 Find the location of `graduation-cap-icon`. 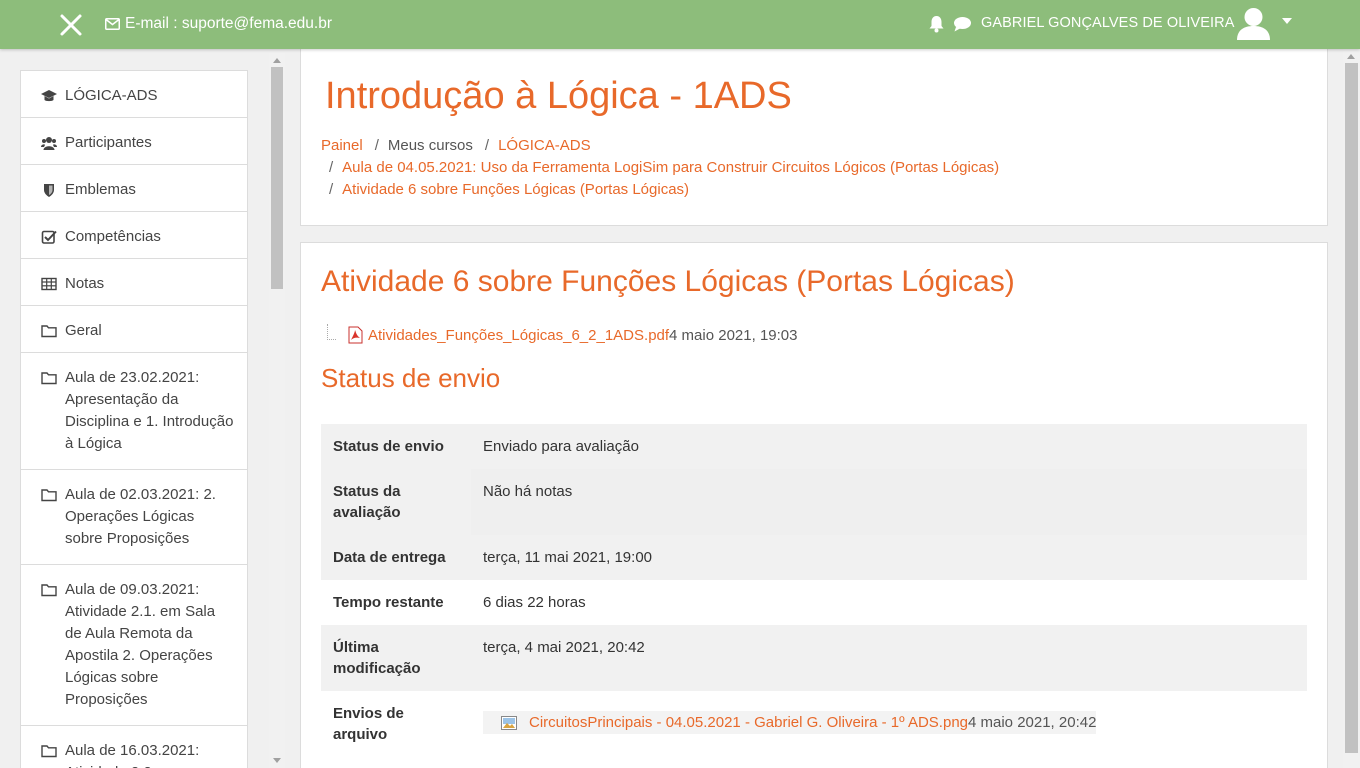

graduation-cap-icon is located at coordinates (49, 96).